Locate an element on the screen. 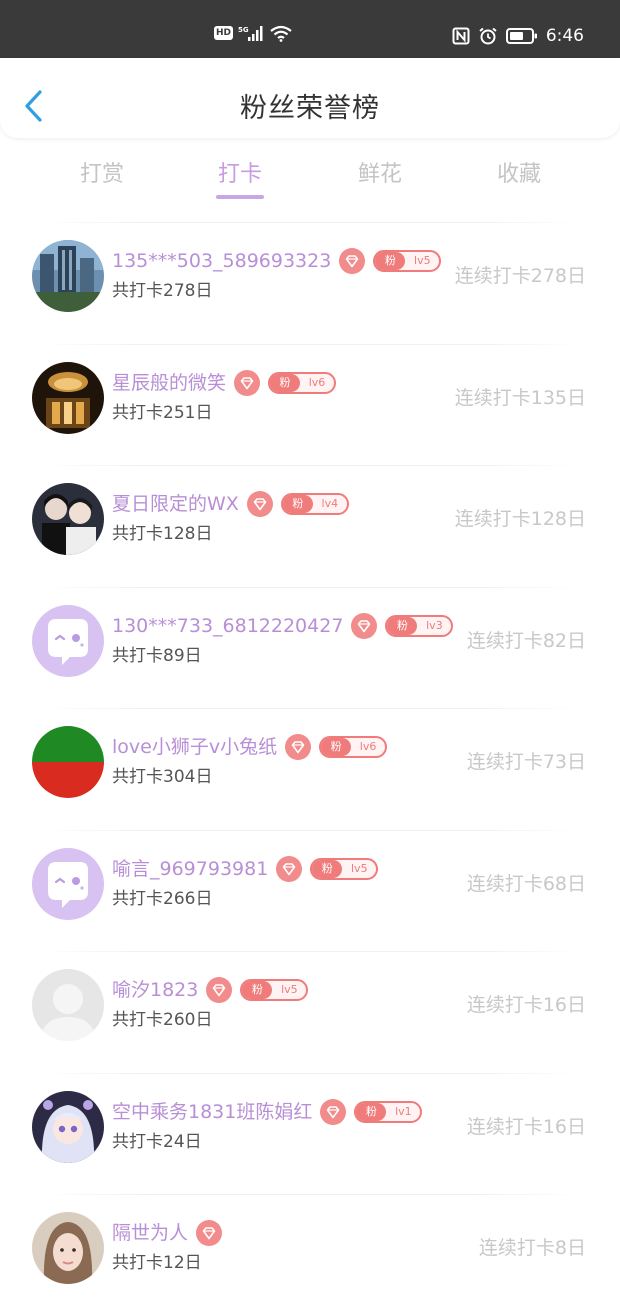 Image resolution: width=620 pixels, height=1316 pixels. tab-flowers: 鲜花 is located at coordinates (380, 172).